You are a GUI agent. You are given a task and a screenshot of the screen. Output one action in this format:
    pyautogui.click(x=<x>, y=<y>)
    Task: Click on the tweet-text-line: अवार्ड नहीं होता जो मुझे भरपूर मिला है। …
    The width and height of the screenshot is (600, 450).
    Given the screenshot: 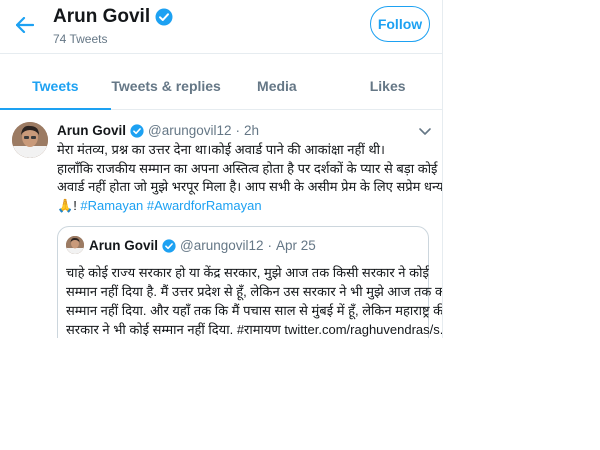 What is the action you would take?
    pyautogui.click(x=250, y=186)
    